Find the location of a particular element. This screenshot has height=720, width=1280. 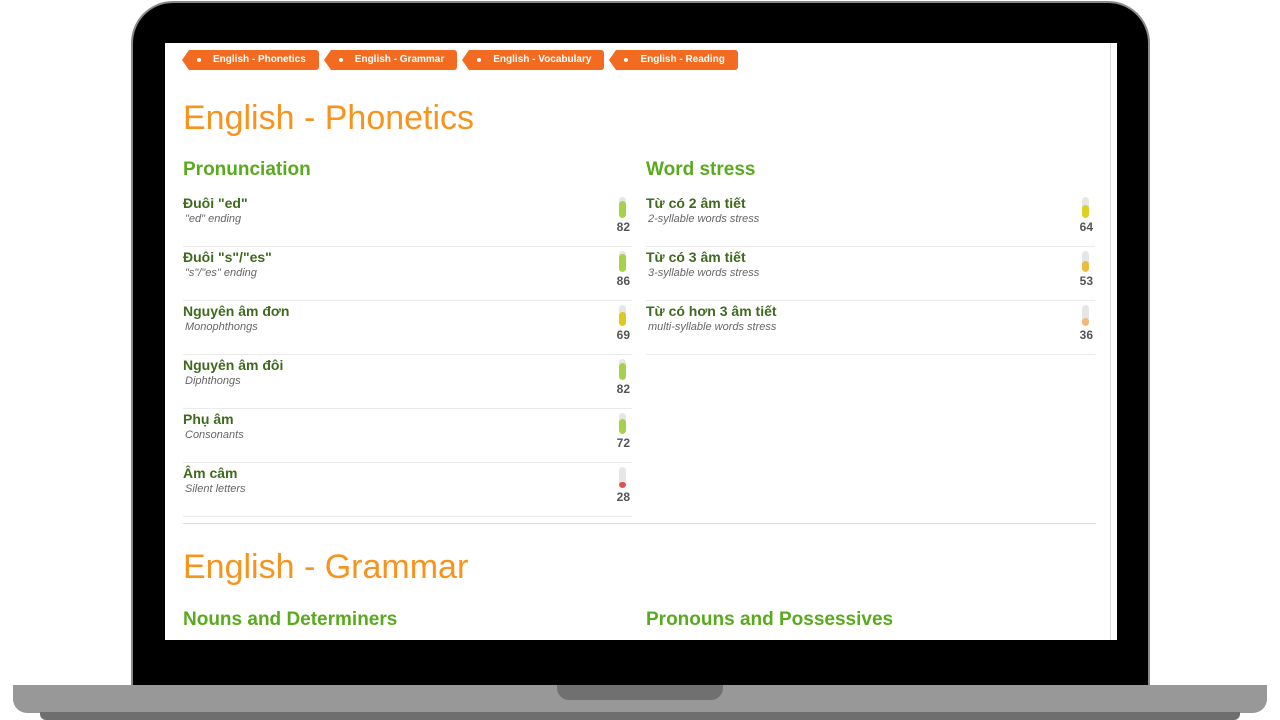

item-subtitle: multi-syllable words stress is located at coordinates (712, 327).